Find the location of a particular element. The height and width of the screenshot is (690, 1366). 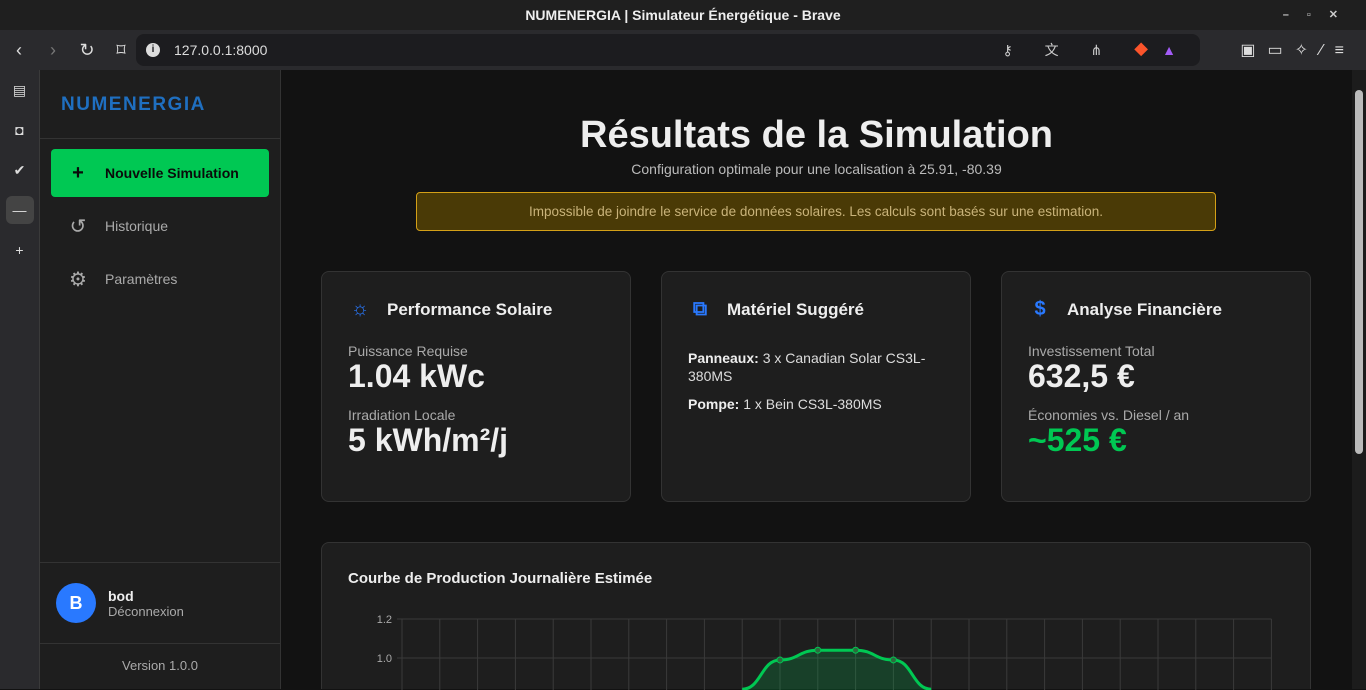

address-bar-icons: ⚷ 文 ⋔ ◆▲ is located at coordinates (1096, 50).